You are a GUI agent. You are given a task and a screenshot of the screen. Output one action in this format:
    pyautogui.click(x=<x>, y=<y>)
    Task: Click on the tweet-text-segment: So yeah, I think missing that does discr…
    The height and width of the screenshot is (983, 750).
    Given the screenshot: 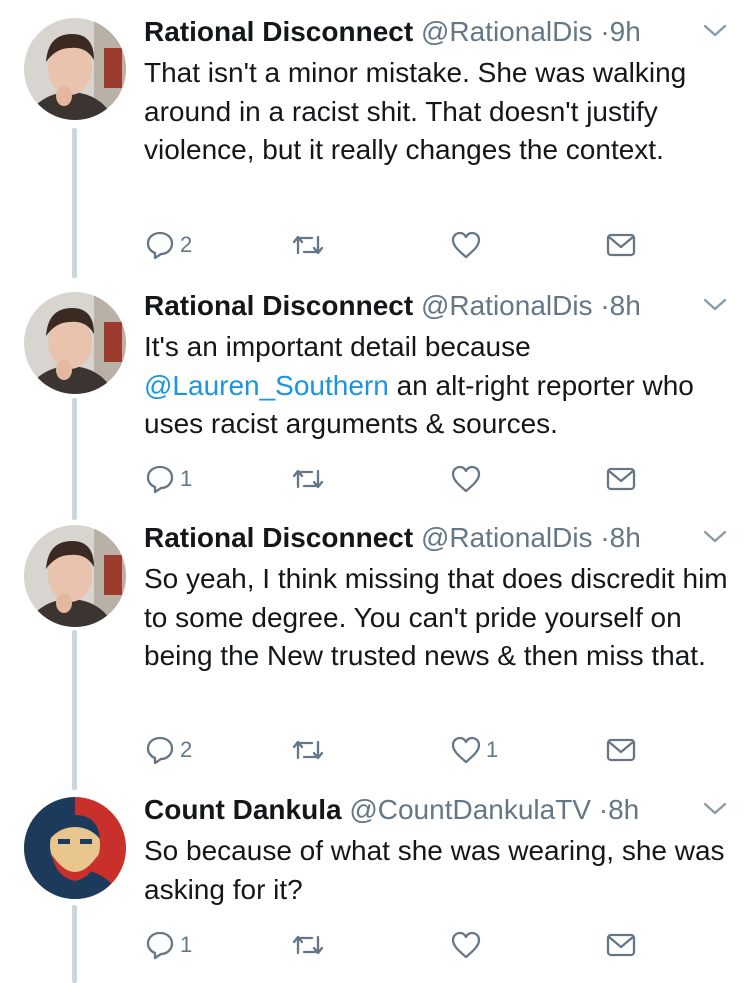 What is the action you would take?
    pyautogui.click(x=436, y=617)
    